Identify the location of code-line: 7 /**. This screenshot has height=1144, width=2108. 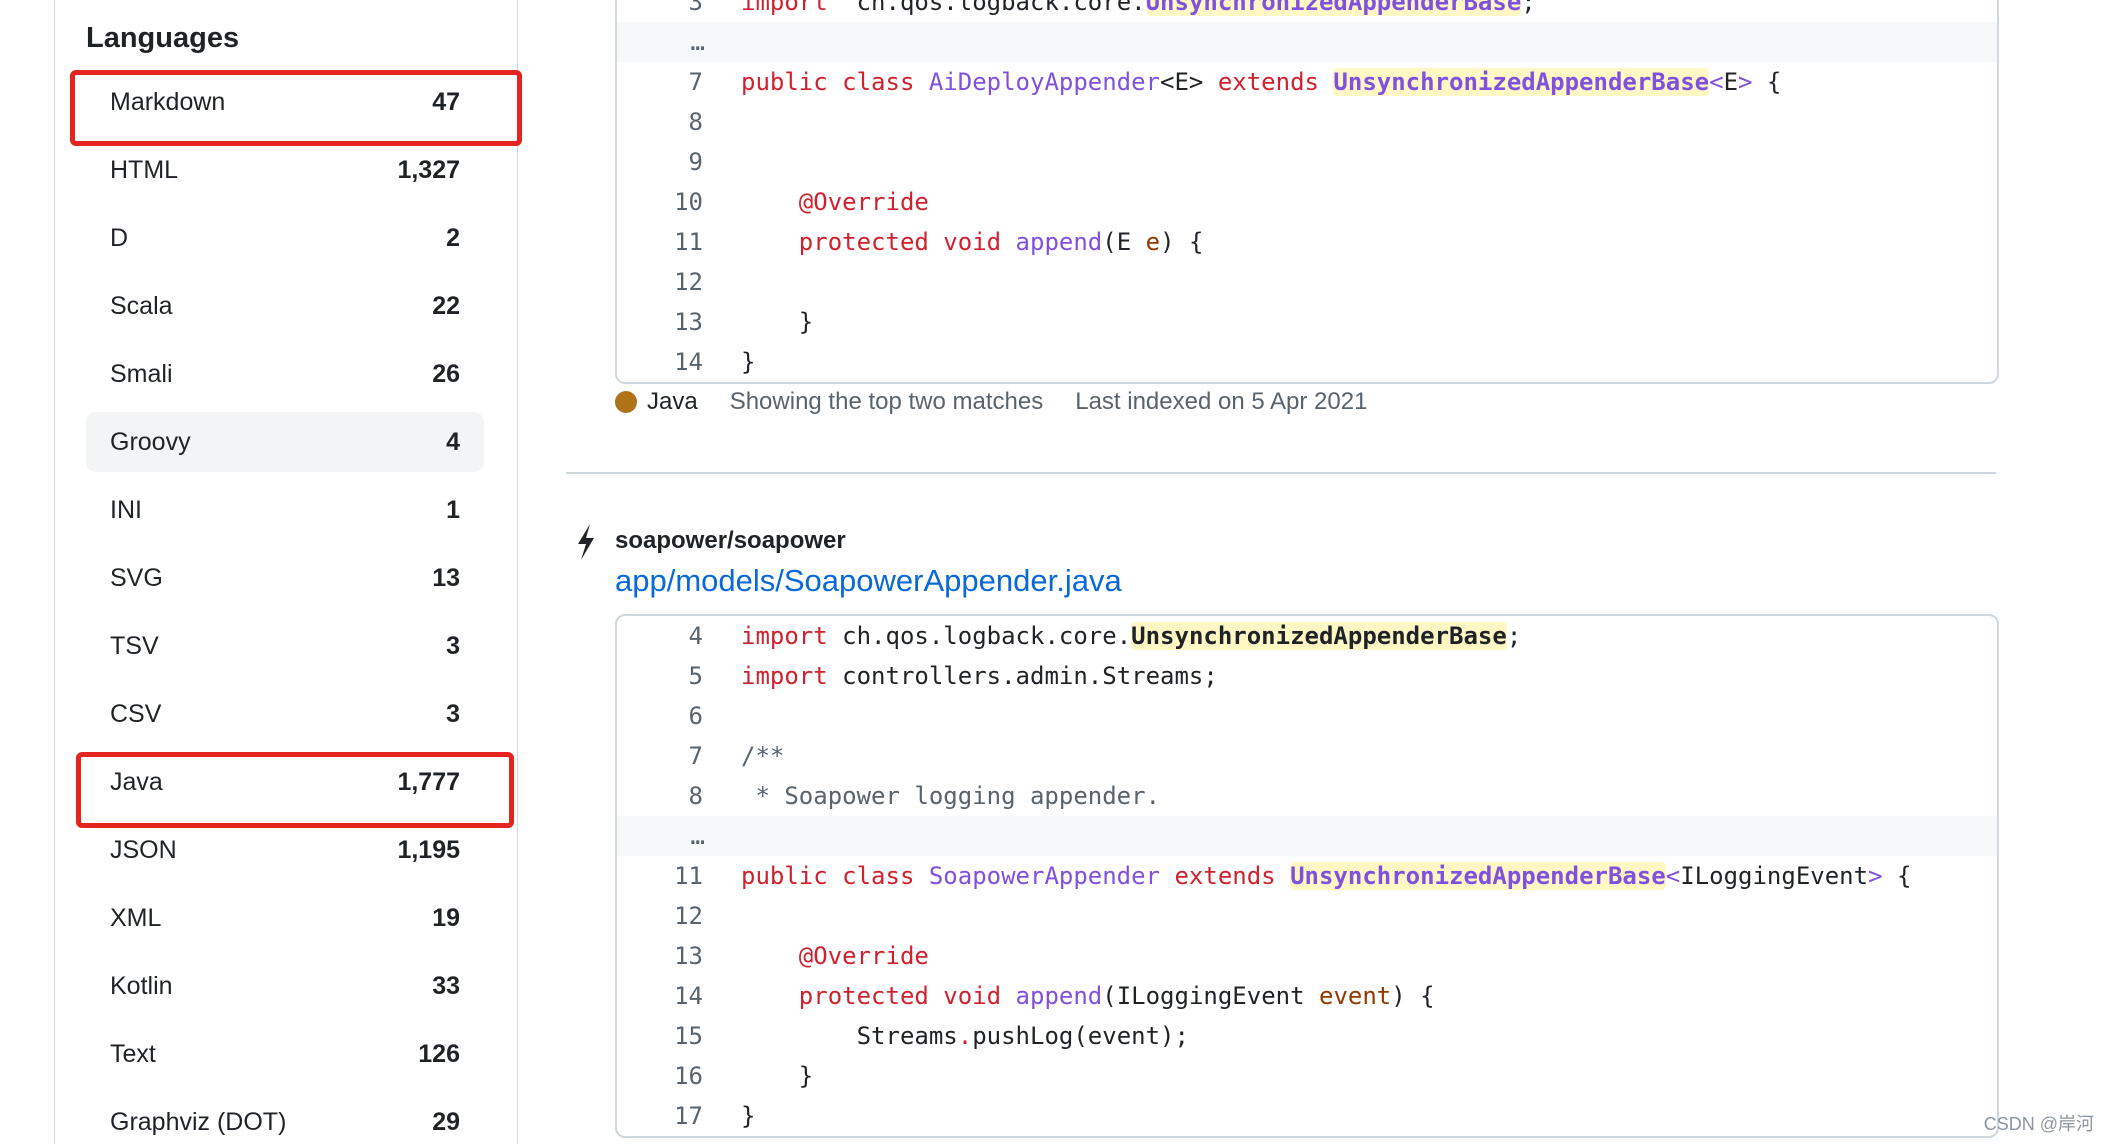
(1307, 756).